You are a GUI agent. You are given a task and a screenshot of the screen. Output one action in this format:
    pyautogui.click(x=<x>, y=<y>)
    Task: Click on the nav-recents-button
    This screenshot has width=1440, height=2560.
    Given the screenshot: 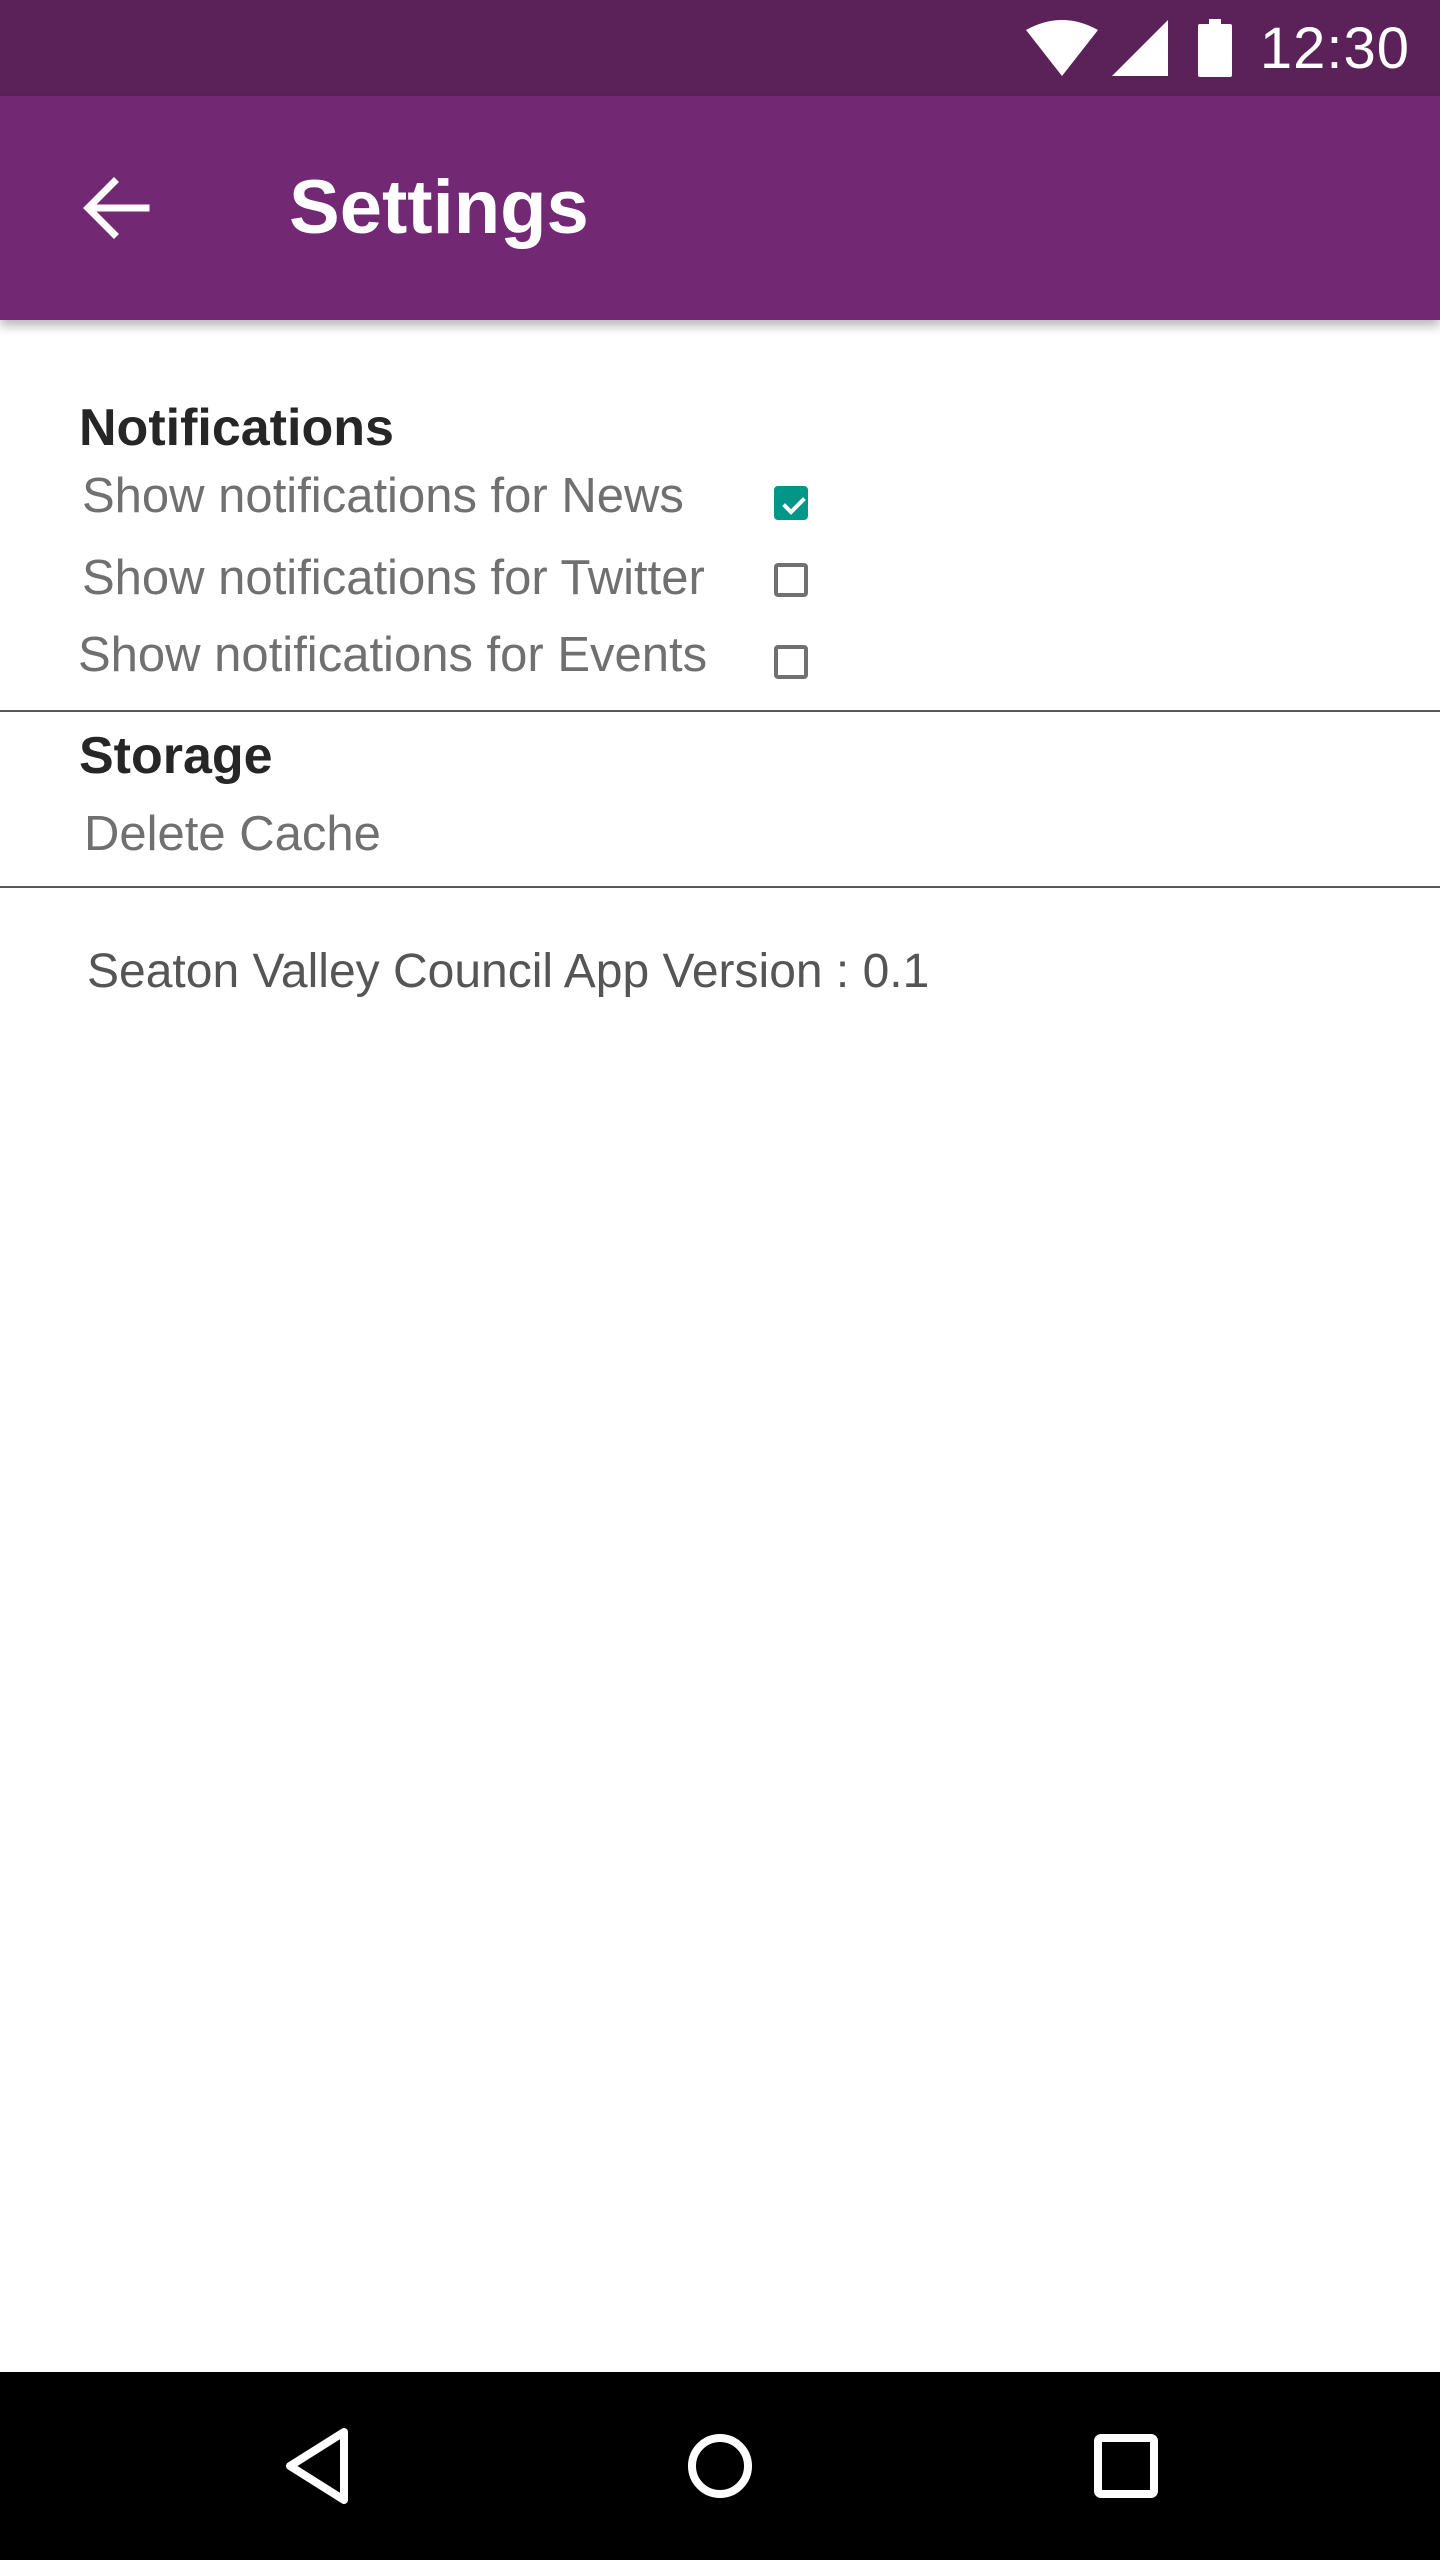 What is the action you would take?
    pyautogui.click(x=1126, y=2466)
    